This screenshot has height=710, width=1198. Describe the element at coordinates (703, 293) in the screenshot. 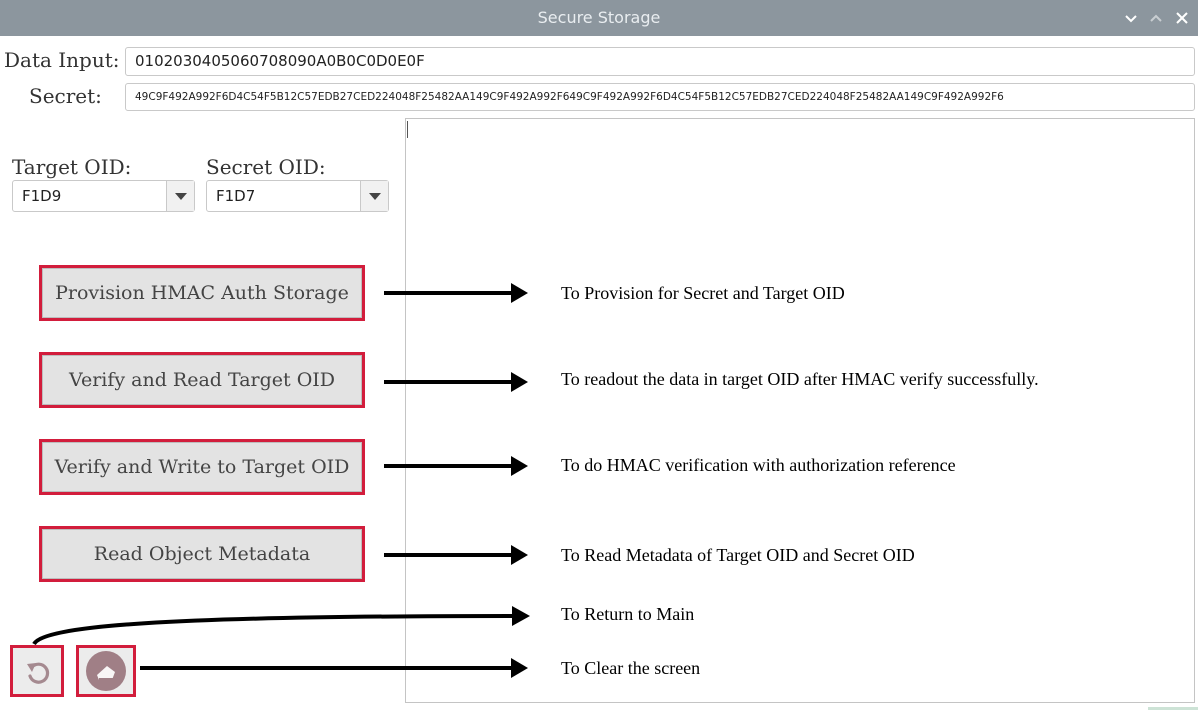

I see `note-provision: To Provision for Secret and Target OID` at that location.